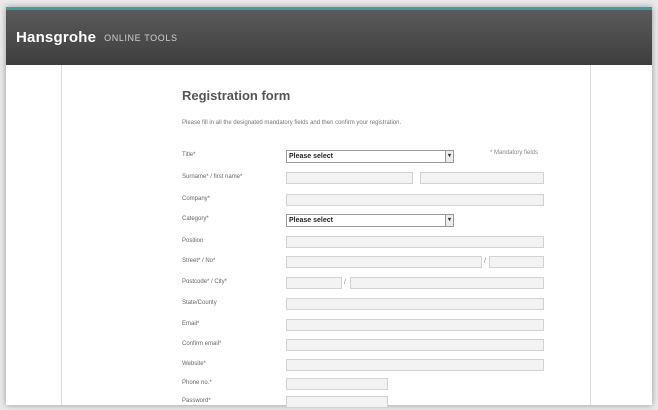  I want to click on row-street: Street* / No* /, so click(392, 263).